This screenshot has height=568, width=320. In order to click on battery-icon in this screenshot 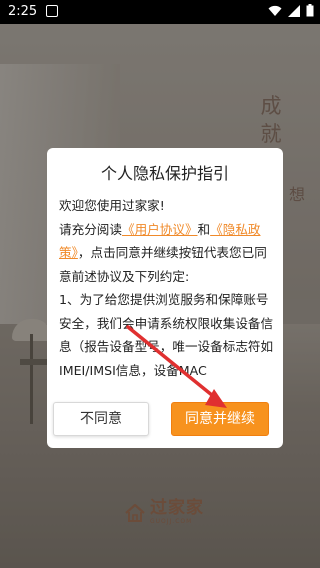, I will do `click(310, 10)`.